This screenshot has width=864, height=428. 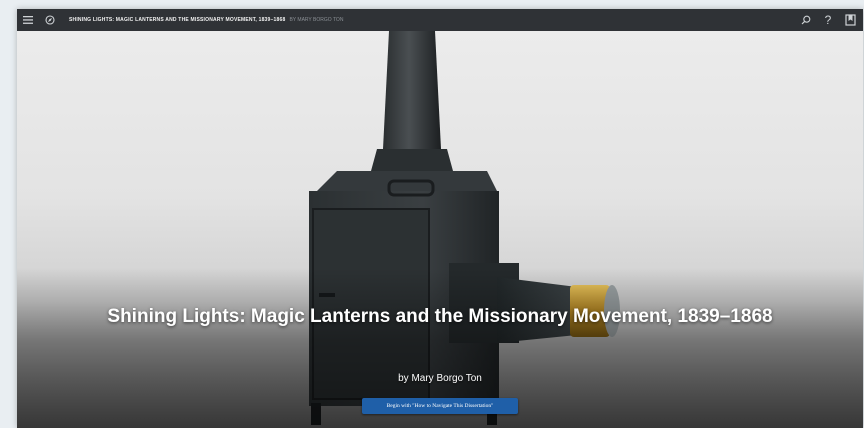 I want to click on topbar-actions: ?, so click(x=830, y=20).